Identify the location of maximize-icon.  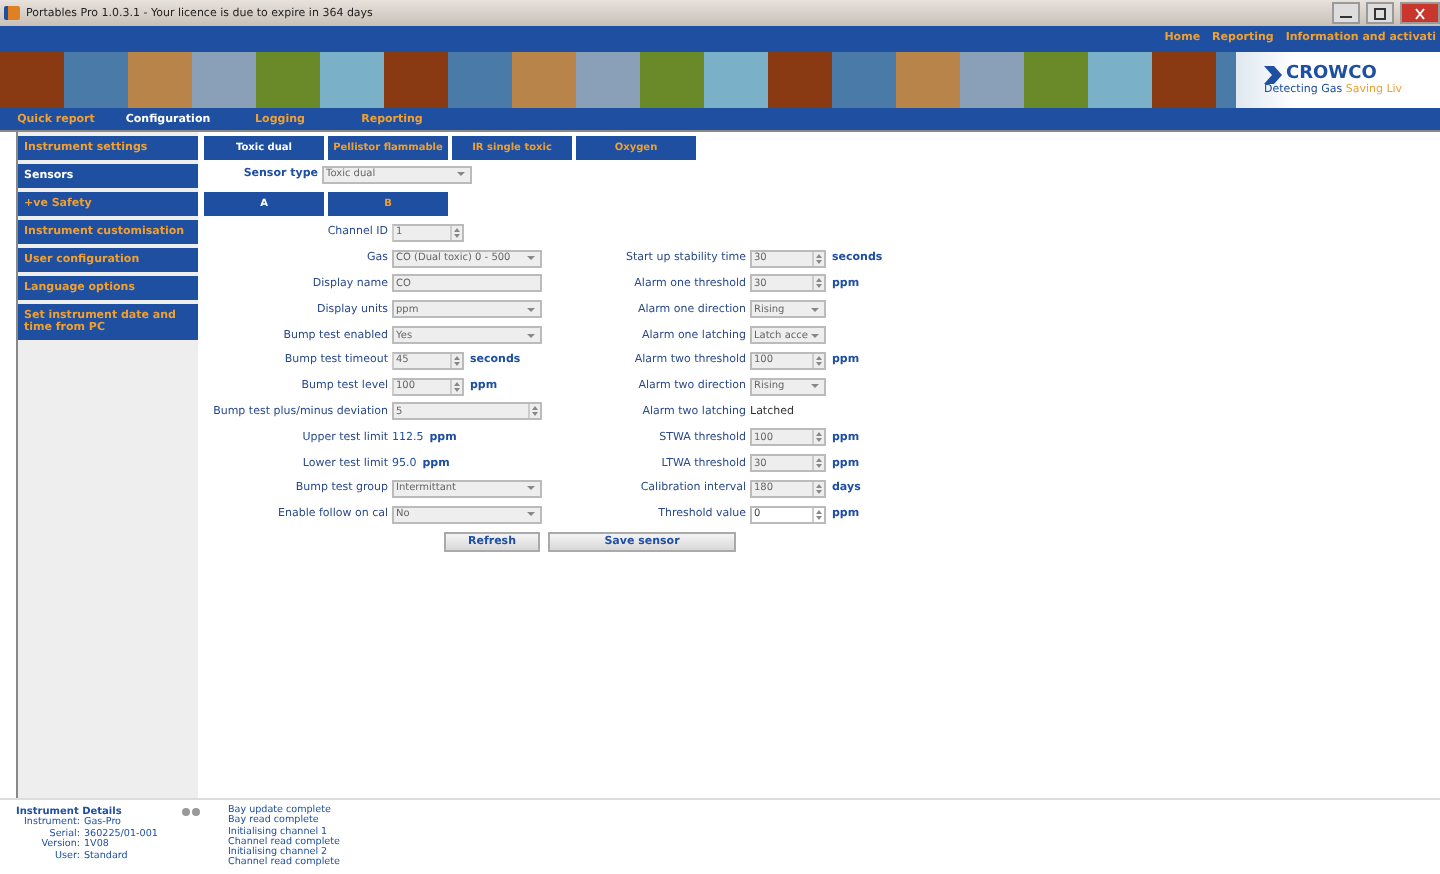
(1380, 13).